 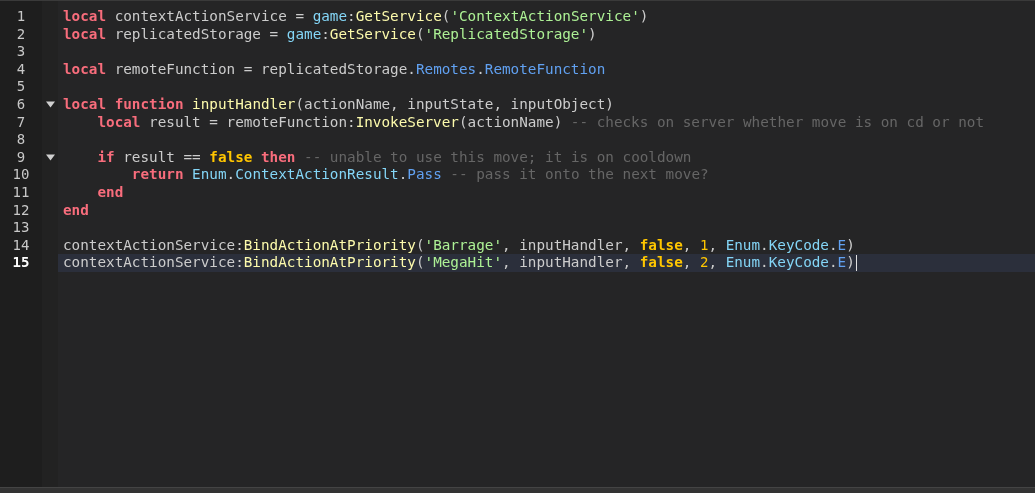 I want to click on code-line: local contextActionService = game:GetService('ContextActionService'), so click(x=356, y=17).